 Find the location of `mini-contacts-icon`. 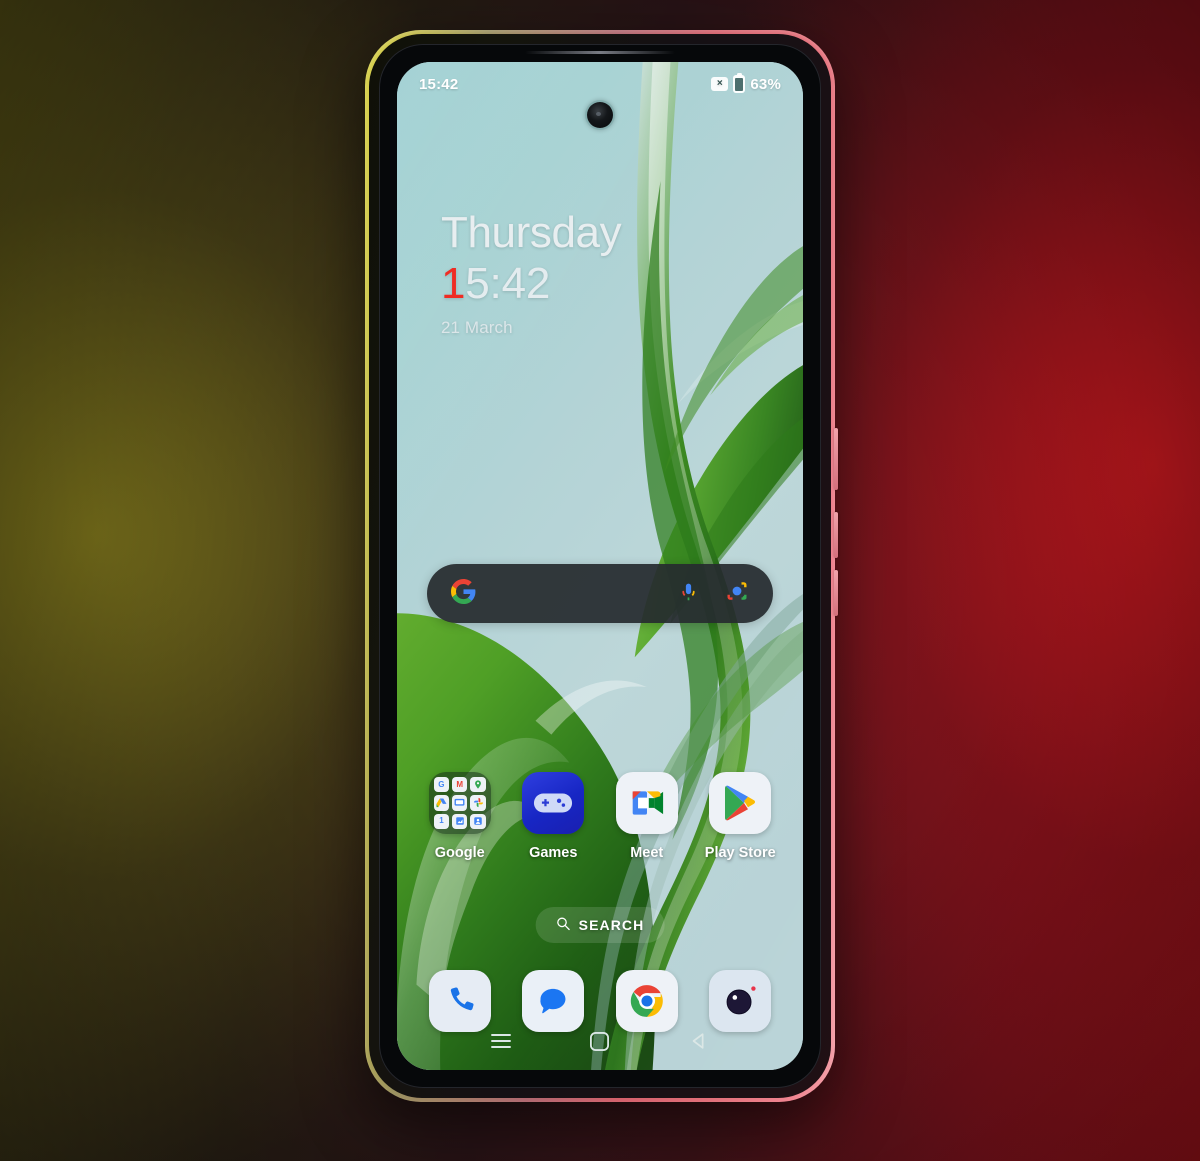

mini-contacts-icon is located at coordinates (478, 821).